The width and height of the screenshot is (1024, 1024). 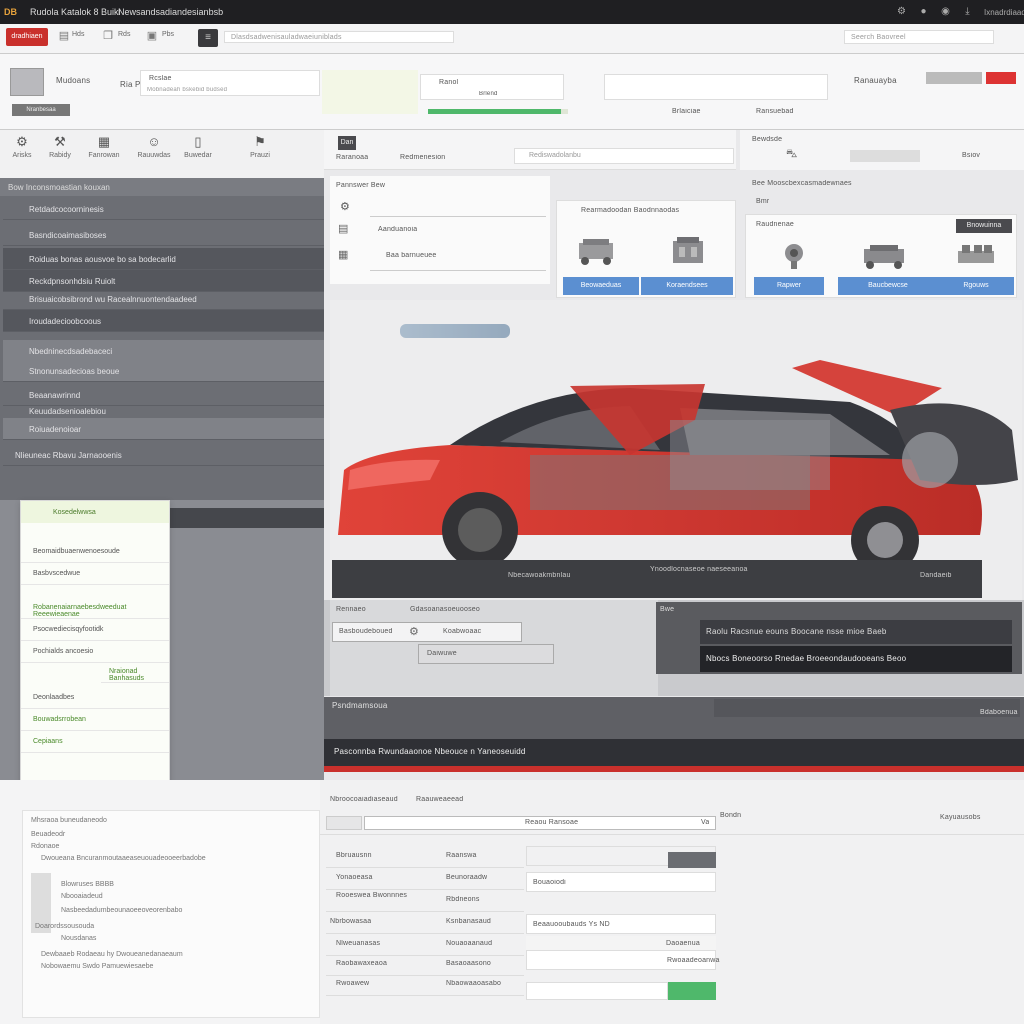 What do you see at coordinates (705, 822) in the screenshot?
I see `form-search-suffix: Va` at bounding box center [705, 822].